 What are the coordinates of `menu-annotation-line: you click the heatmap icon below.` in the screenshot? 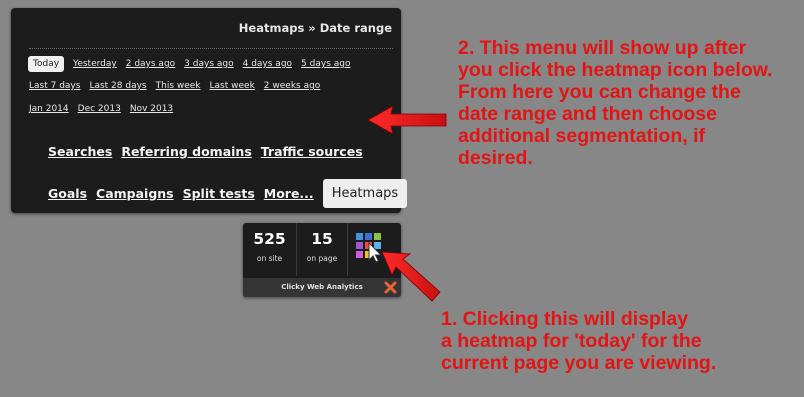 It's located at (615, 70).